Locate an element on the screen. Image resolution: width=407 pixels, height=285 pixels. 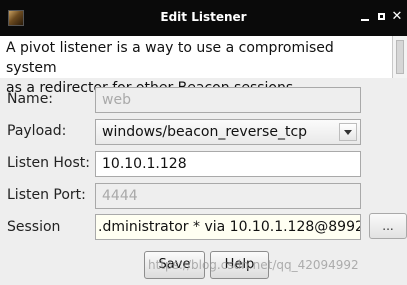
window-title: Edit Listener is located at coordinates (203, 17).